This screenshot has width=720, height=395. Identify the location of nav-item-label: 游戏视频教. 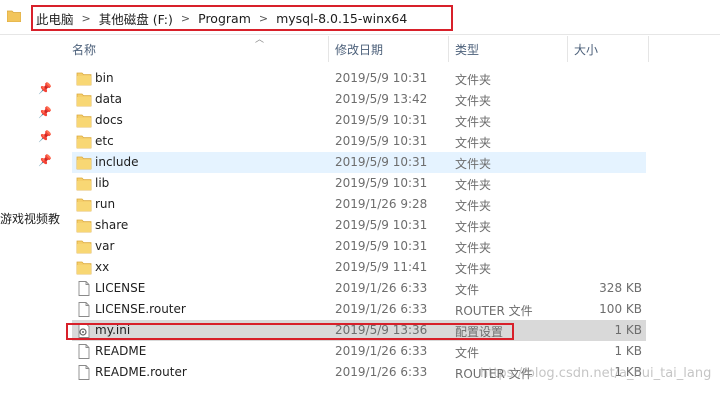
(30, 218).